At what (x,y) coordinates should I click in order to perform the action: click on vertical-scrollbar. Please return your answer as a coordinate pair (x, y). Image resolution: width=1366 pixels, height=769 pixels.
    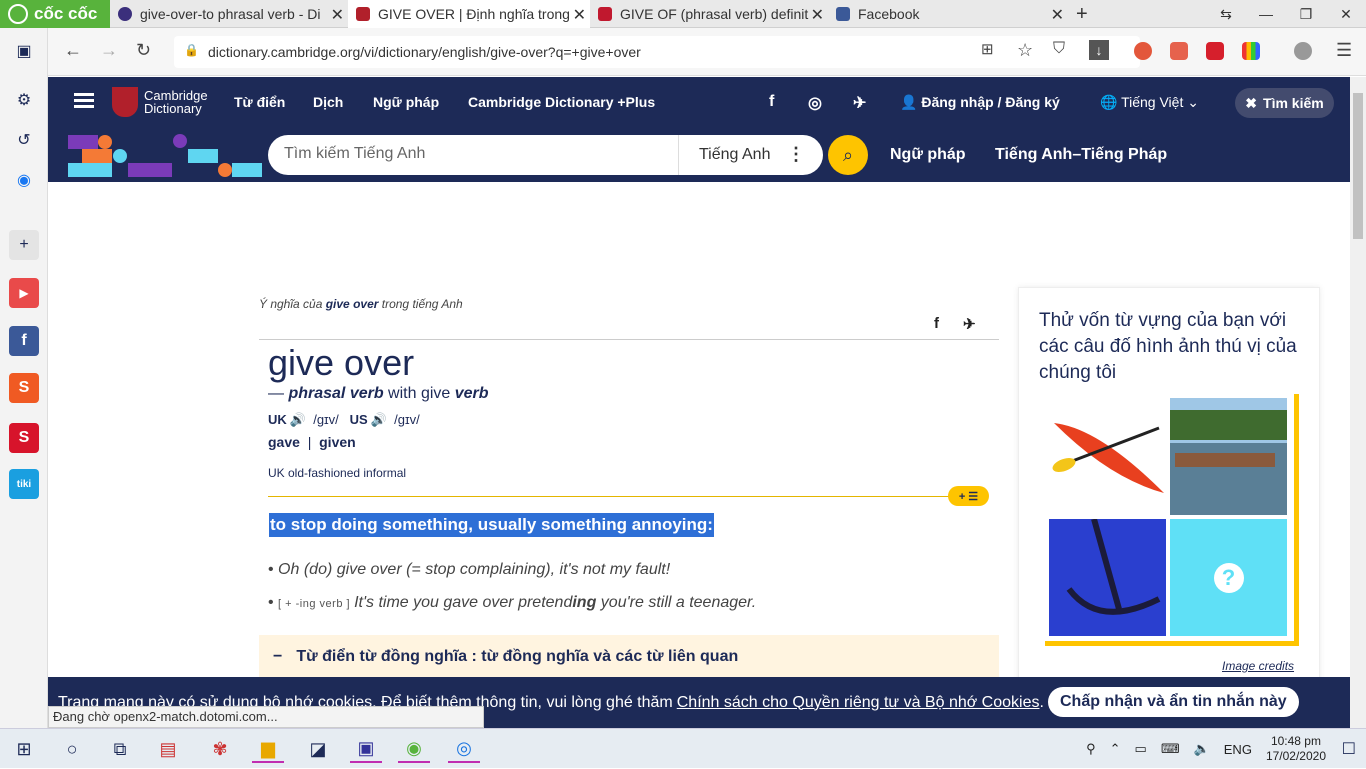
    Looking at the image, I should click on (1358, 402).